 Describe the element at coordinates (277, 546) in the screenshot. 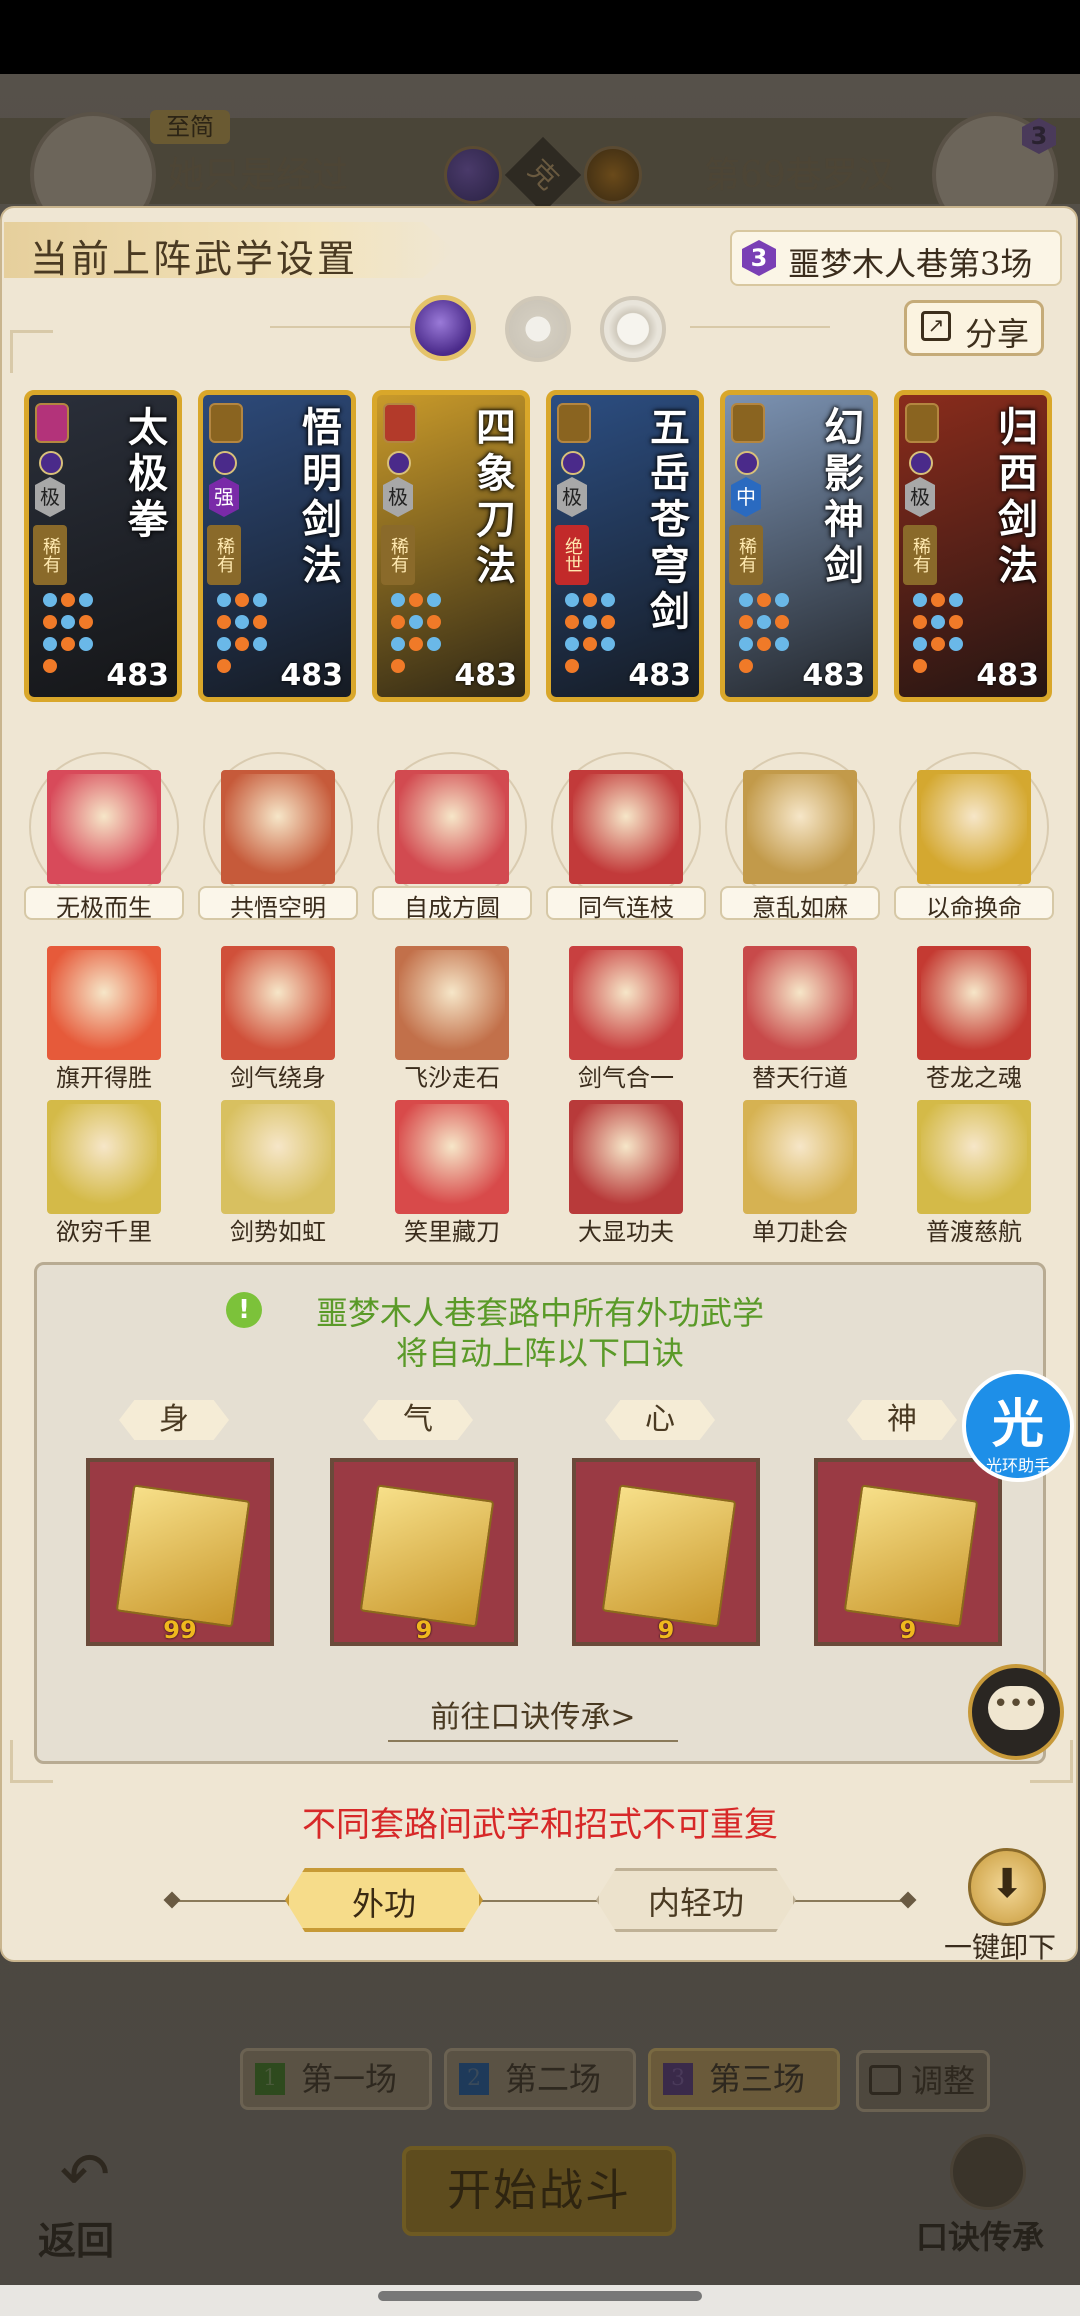

I see `skill-card: 强 稀有 悟明剑法 483` at that location.